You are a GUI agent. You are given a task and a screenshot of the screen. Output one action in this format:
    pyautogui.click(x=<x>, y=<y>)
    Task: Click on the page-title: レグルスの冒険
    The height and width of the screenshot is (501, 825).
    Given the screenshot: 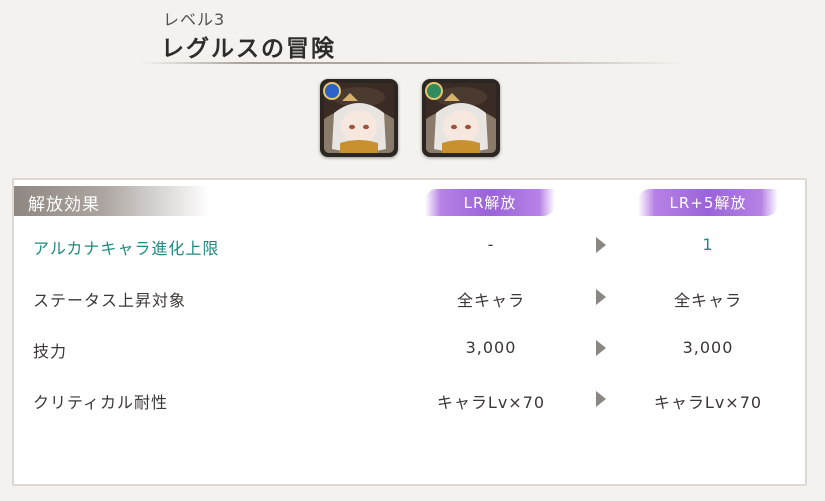 What is the action you would take?
    pyautogui.click(x=248, y=49)
    